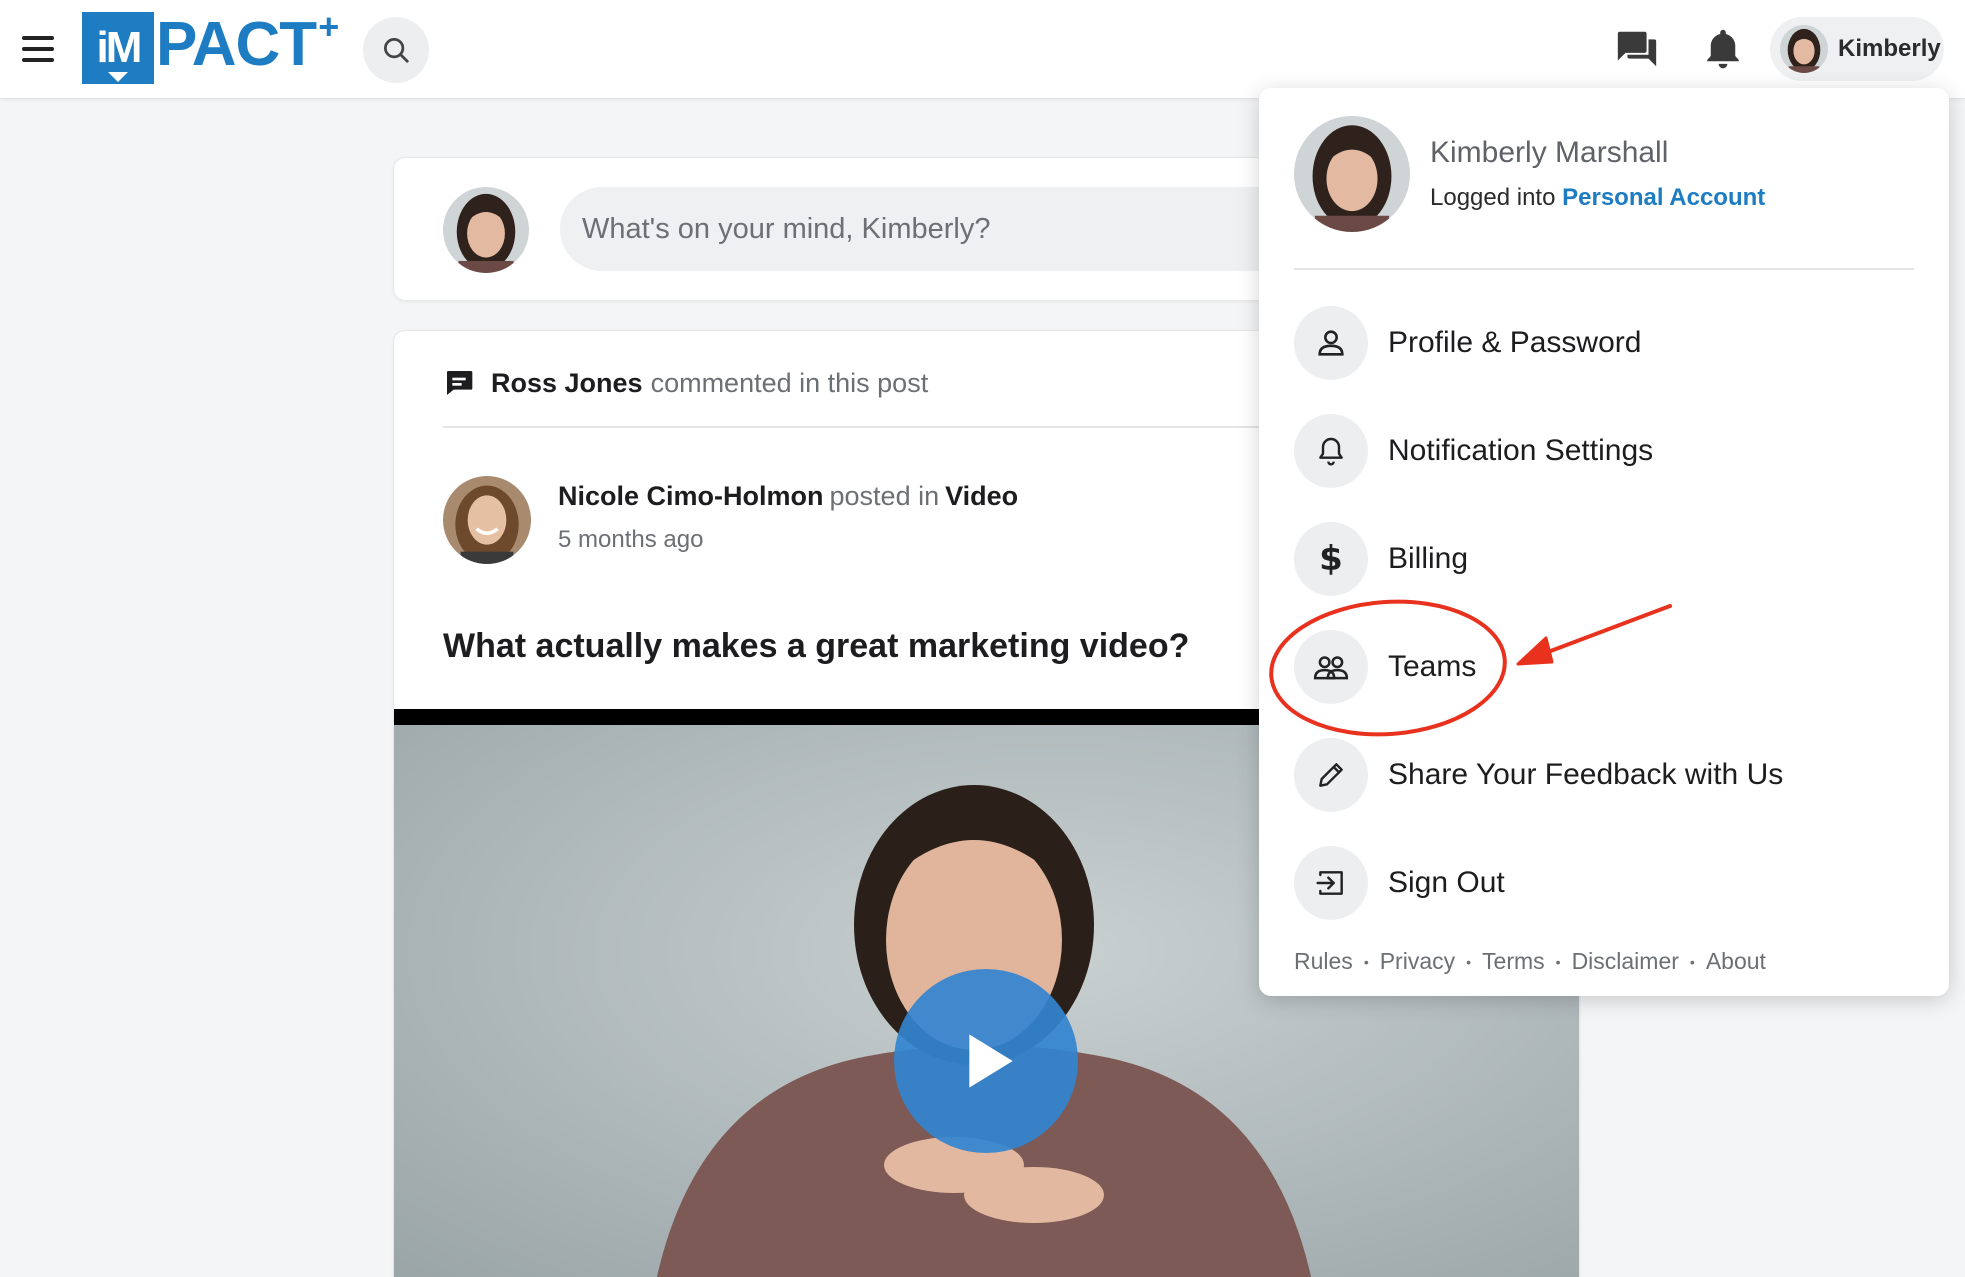 This screenshot has width=1965, height=1277. Describe the element at coordinates (982, 49) in the screenshot. I see `top-bar: iM PACT + Kimberly` at that location.